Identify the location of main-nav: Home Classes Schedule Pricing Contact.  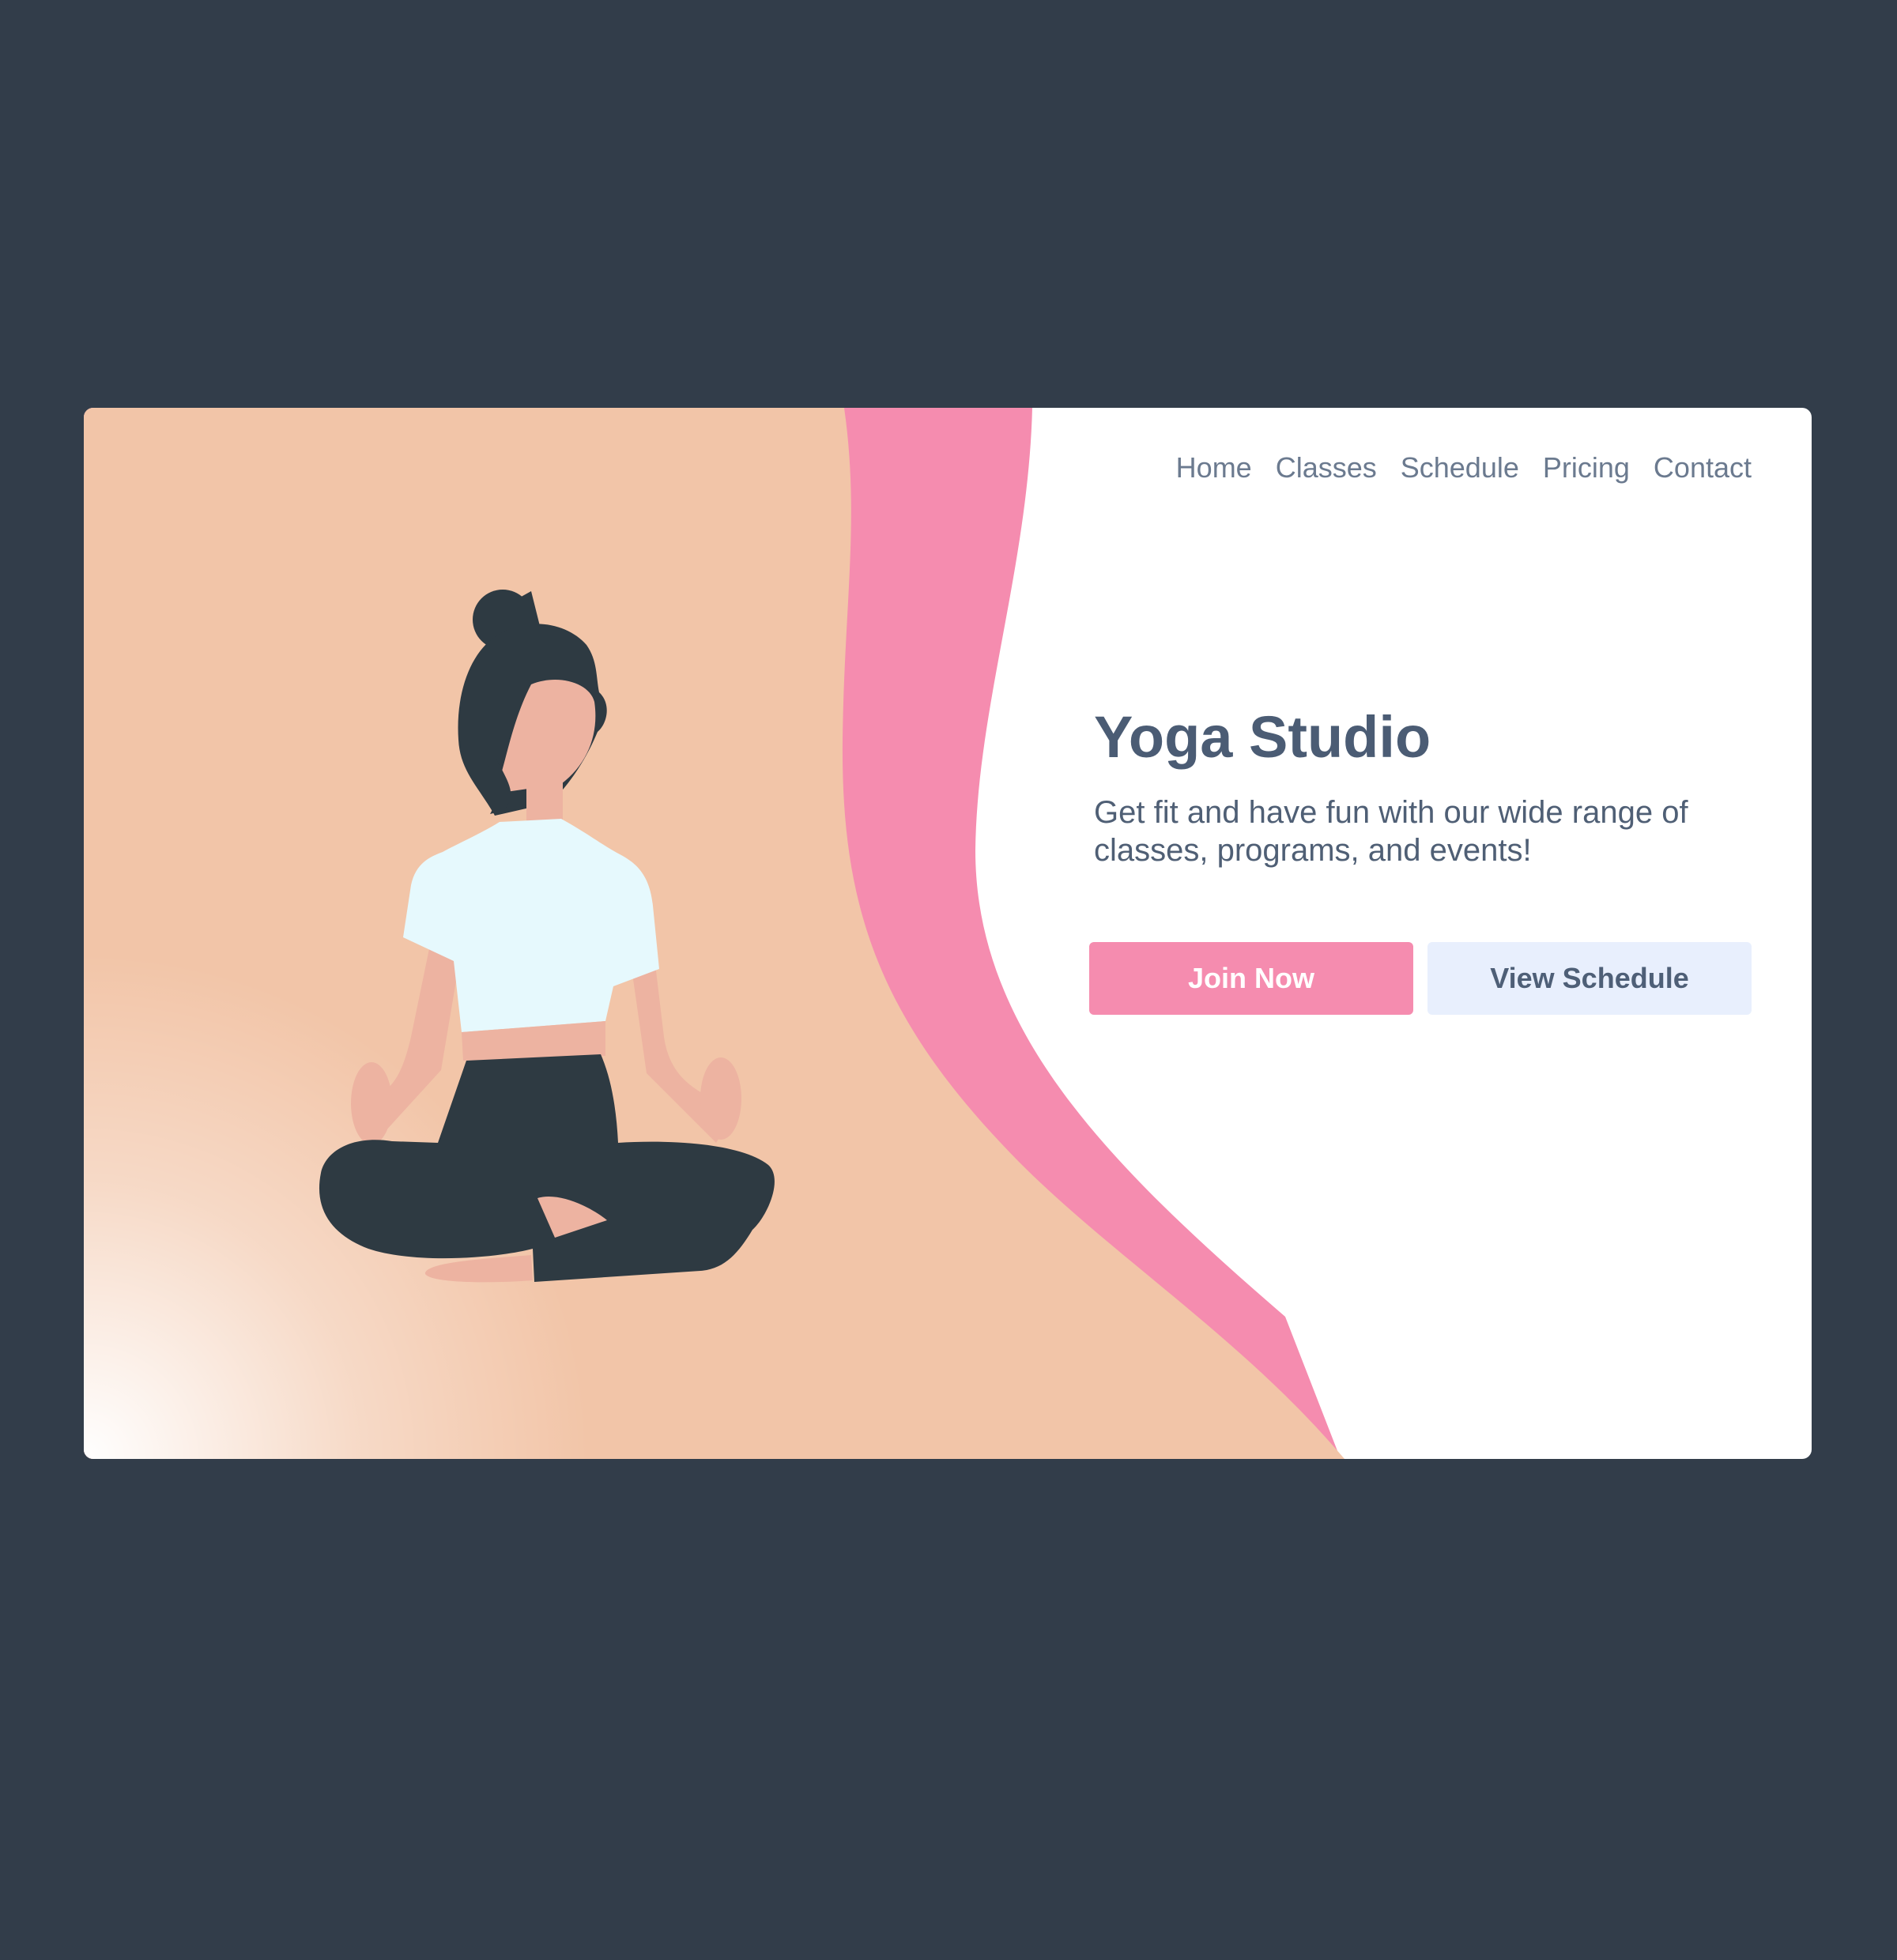
(1464, 468).